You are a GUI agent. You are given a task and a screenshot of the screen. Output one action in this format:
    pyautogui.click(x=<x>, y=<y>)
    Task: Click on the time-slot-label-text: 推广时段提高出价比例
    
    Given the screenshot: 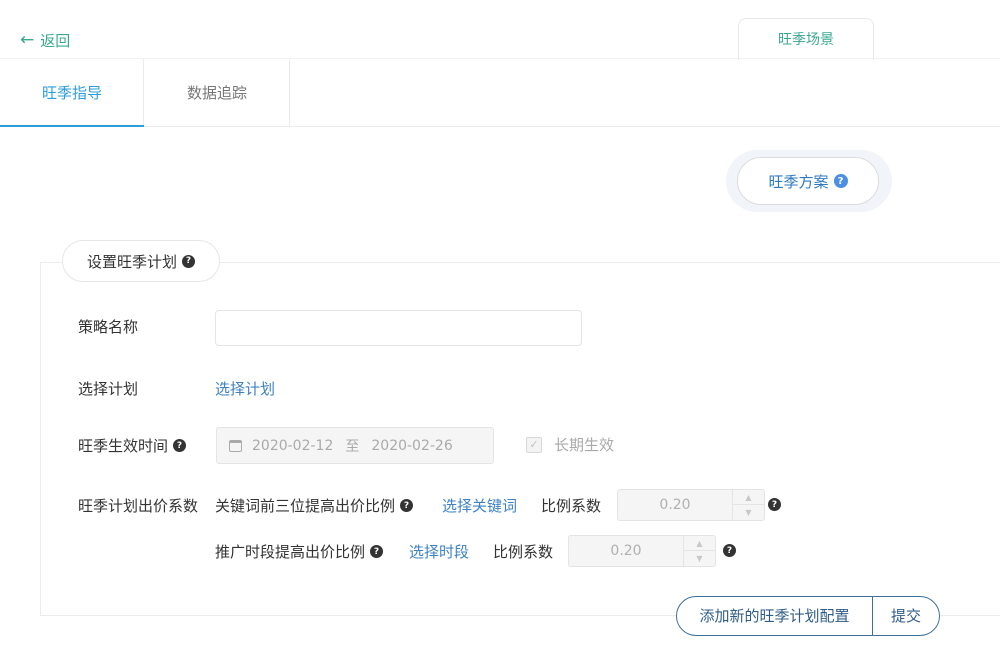 What is the action you would take?
    pyautogui.click(x=290, y=552)
    